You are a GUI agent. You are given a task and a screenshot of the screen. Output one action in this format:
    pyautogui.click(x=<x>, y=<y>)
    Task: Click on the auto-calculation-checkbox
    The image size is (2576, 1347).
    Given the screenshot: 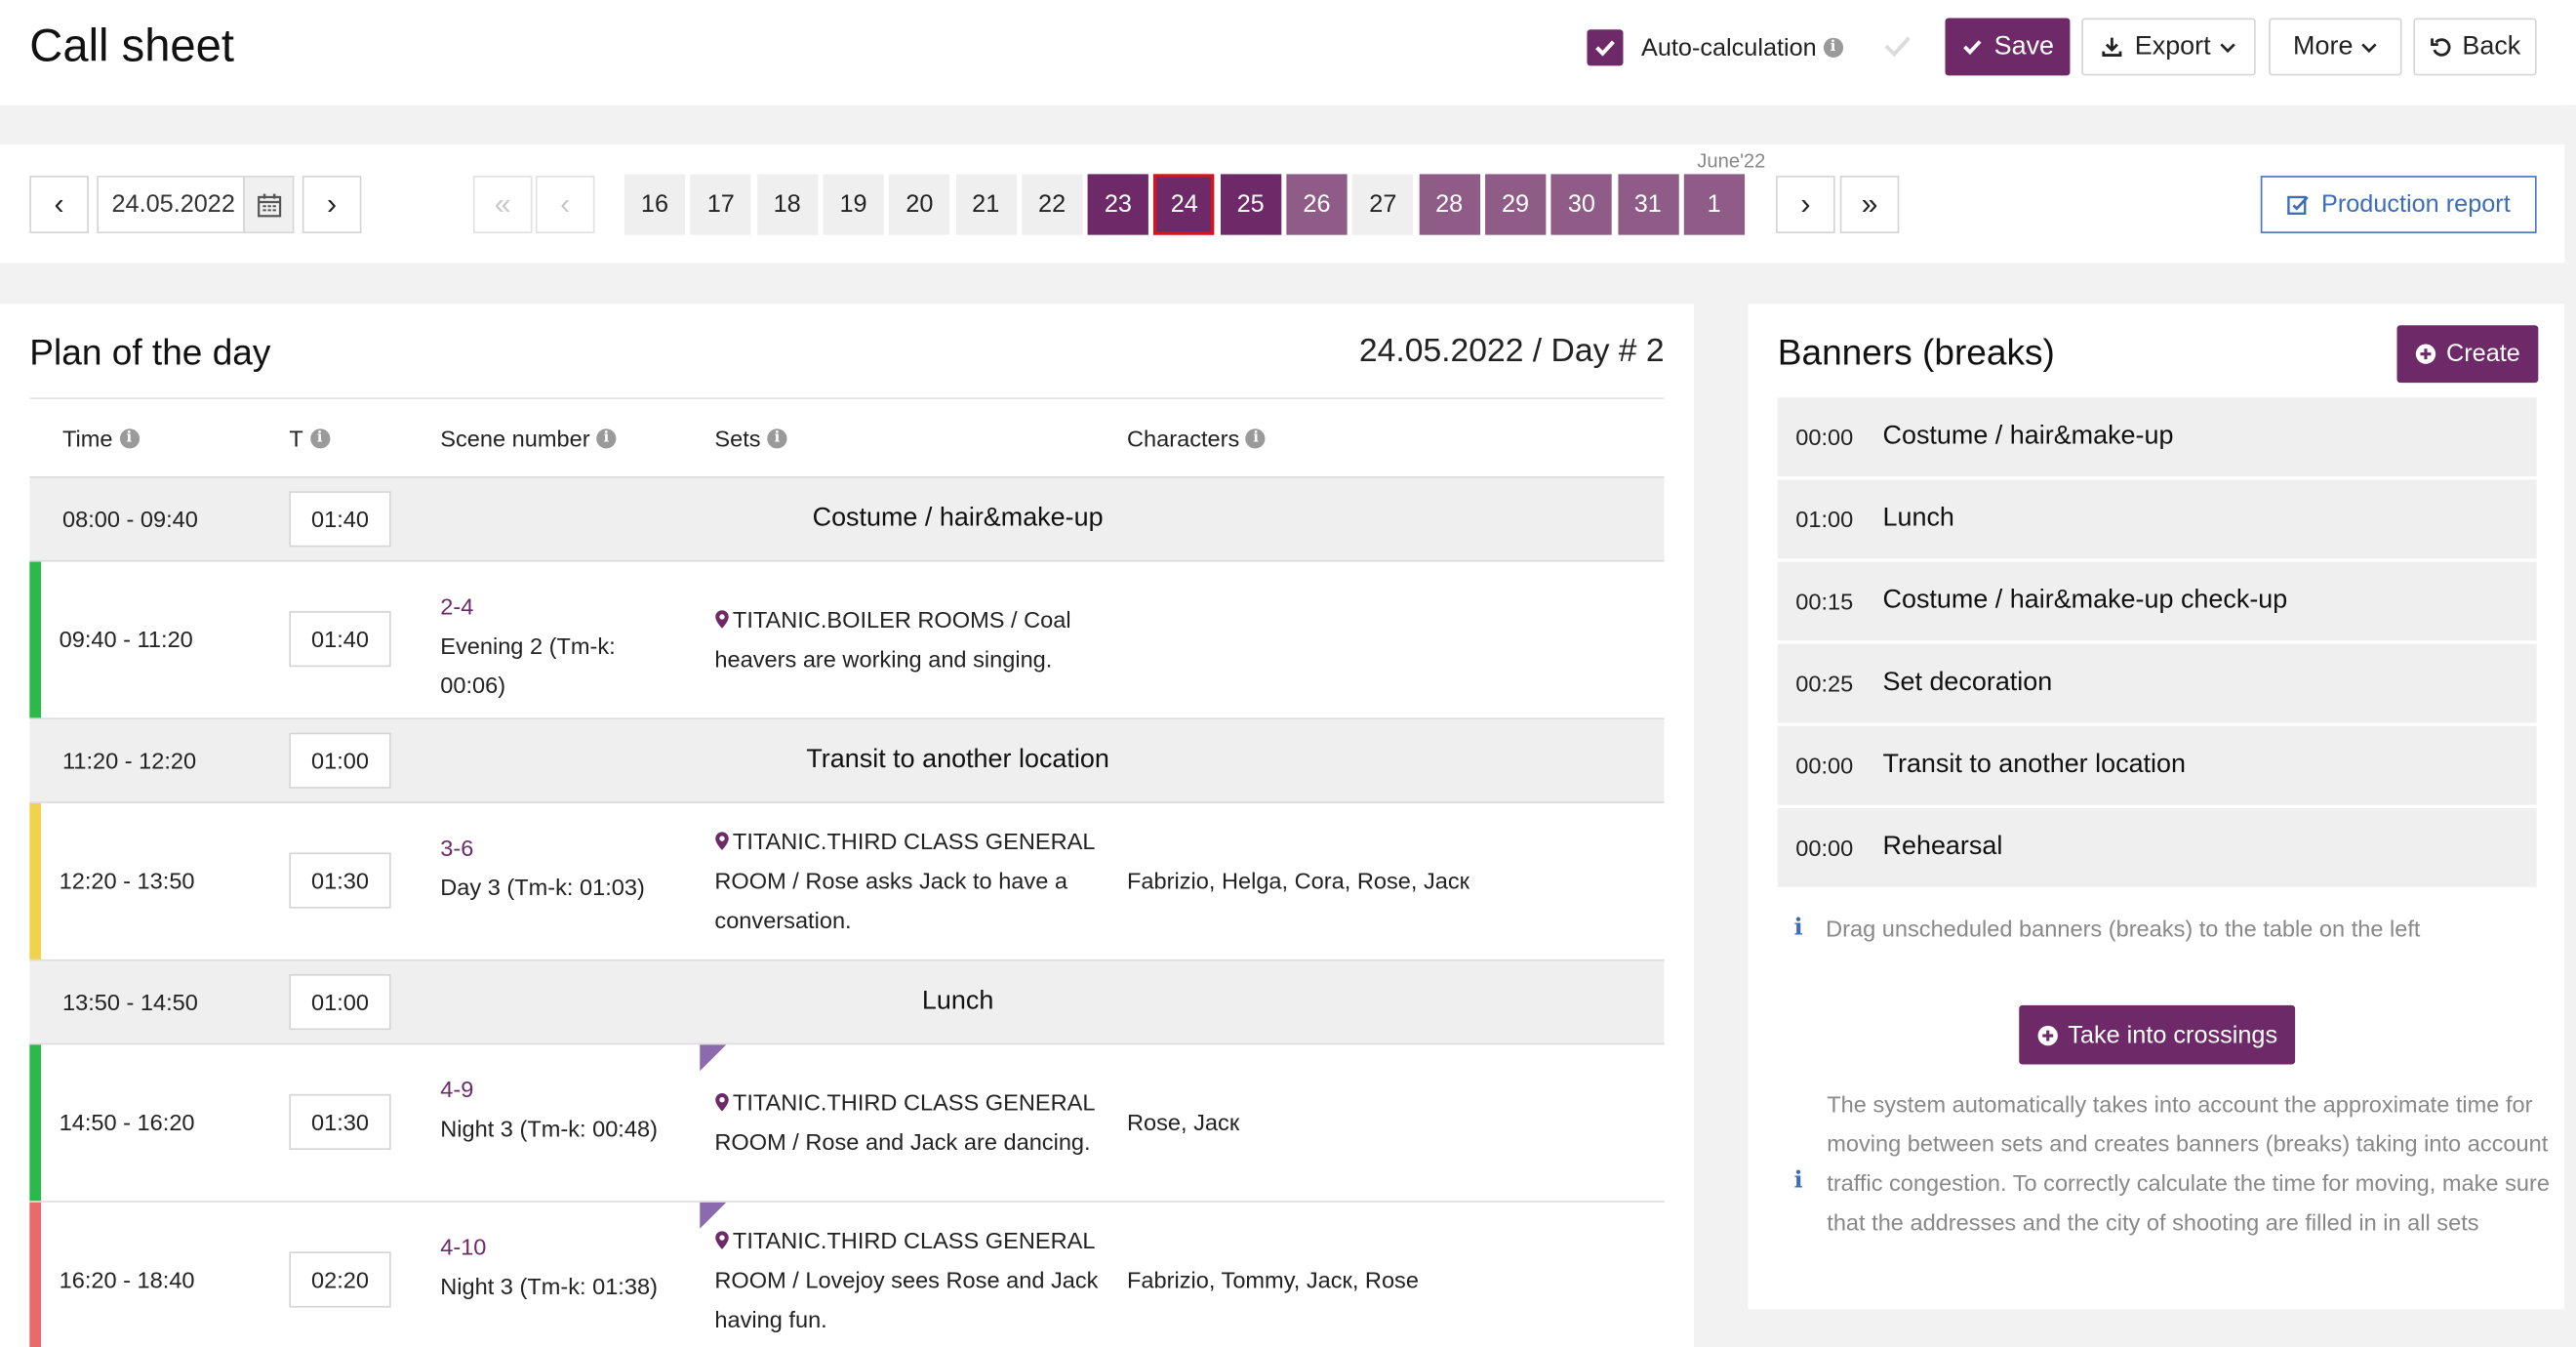 What is the action you would take?
    pyautogui.click(x=1605, y=48)
    